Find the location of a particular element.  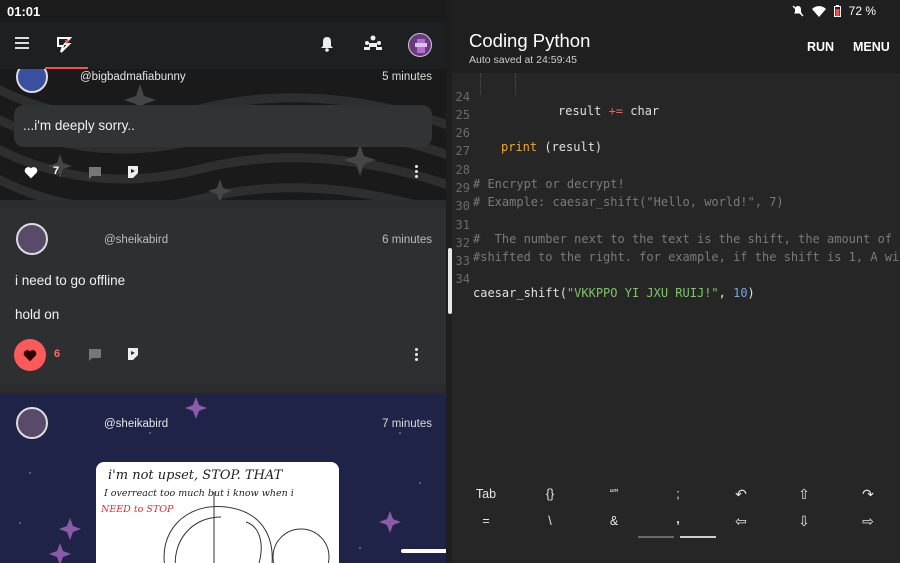

home-indicator is located at coordinates (423, 551).